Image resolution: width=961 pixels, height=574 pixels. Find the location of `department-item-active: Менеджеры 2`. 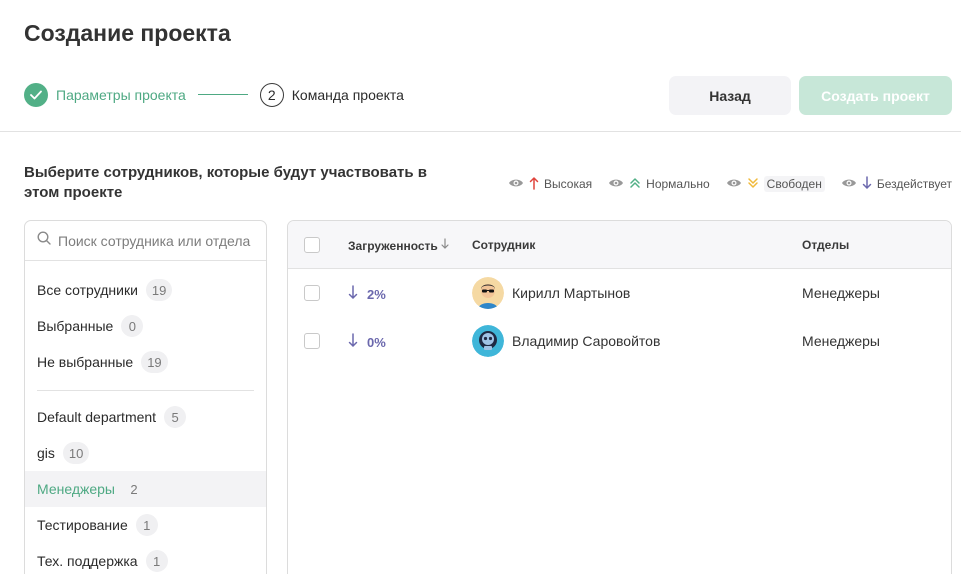

department-item-active: Менеджеры 2 is located at coordinates (145, 489).